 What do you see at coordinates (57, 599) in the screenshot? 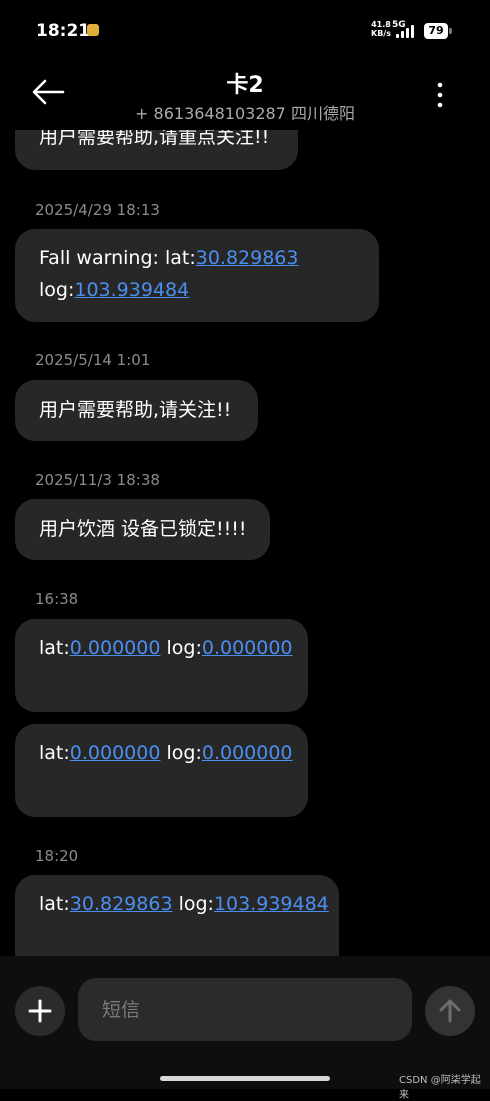
I see `message-timestamp: 16:38` at bounding box center [57, 599].